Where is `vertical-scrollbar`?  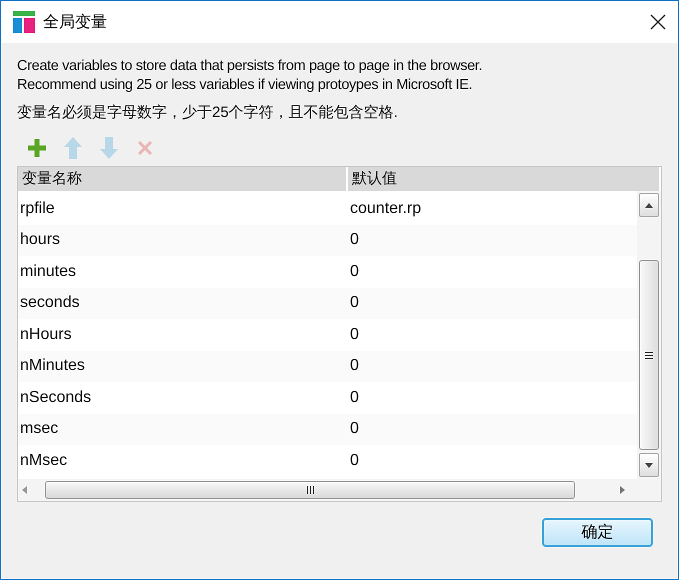
vertical-scrollbar is located at coordinates (649, 335).